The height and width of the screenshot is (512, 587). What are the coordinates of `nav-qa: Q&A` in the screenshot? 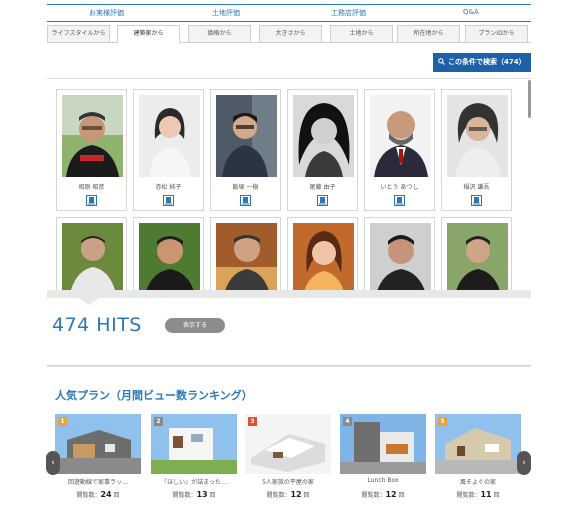 It's located at (471, 12).